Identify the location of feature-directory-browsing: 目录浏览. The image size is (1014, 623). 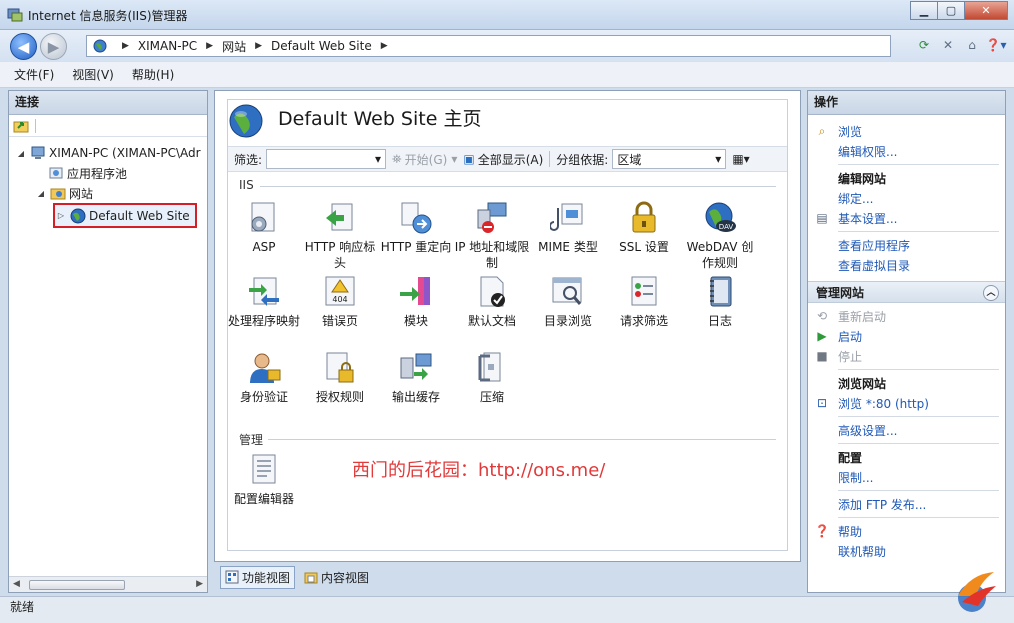
(568, 301).